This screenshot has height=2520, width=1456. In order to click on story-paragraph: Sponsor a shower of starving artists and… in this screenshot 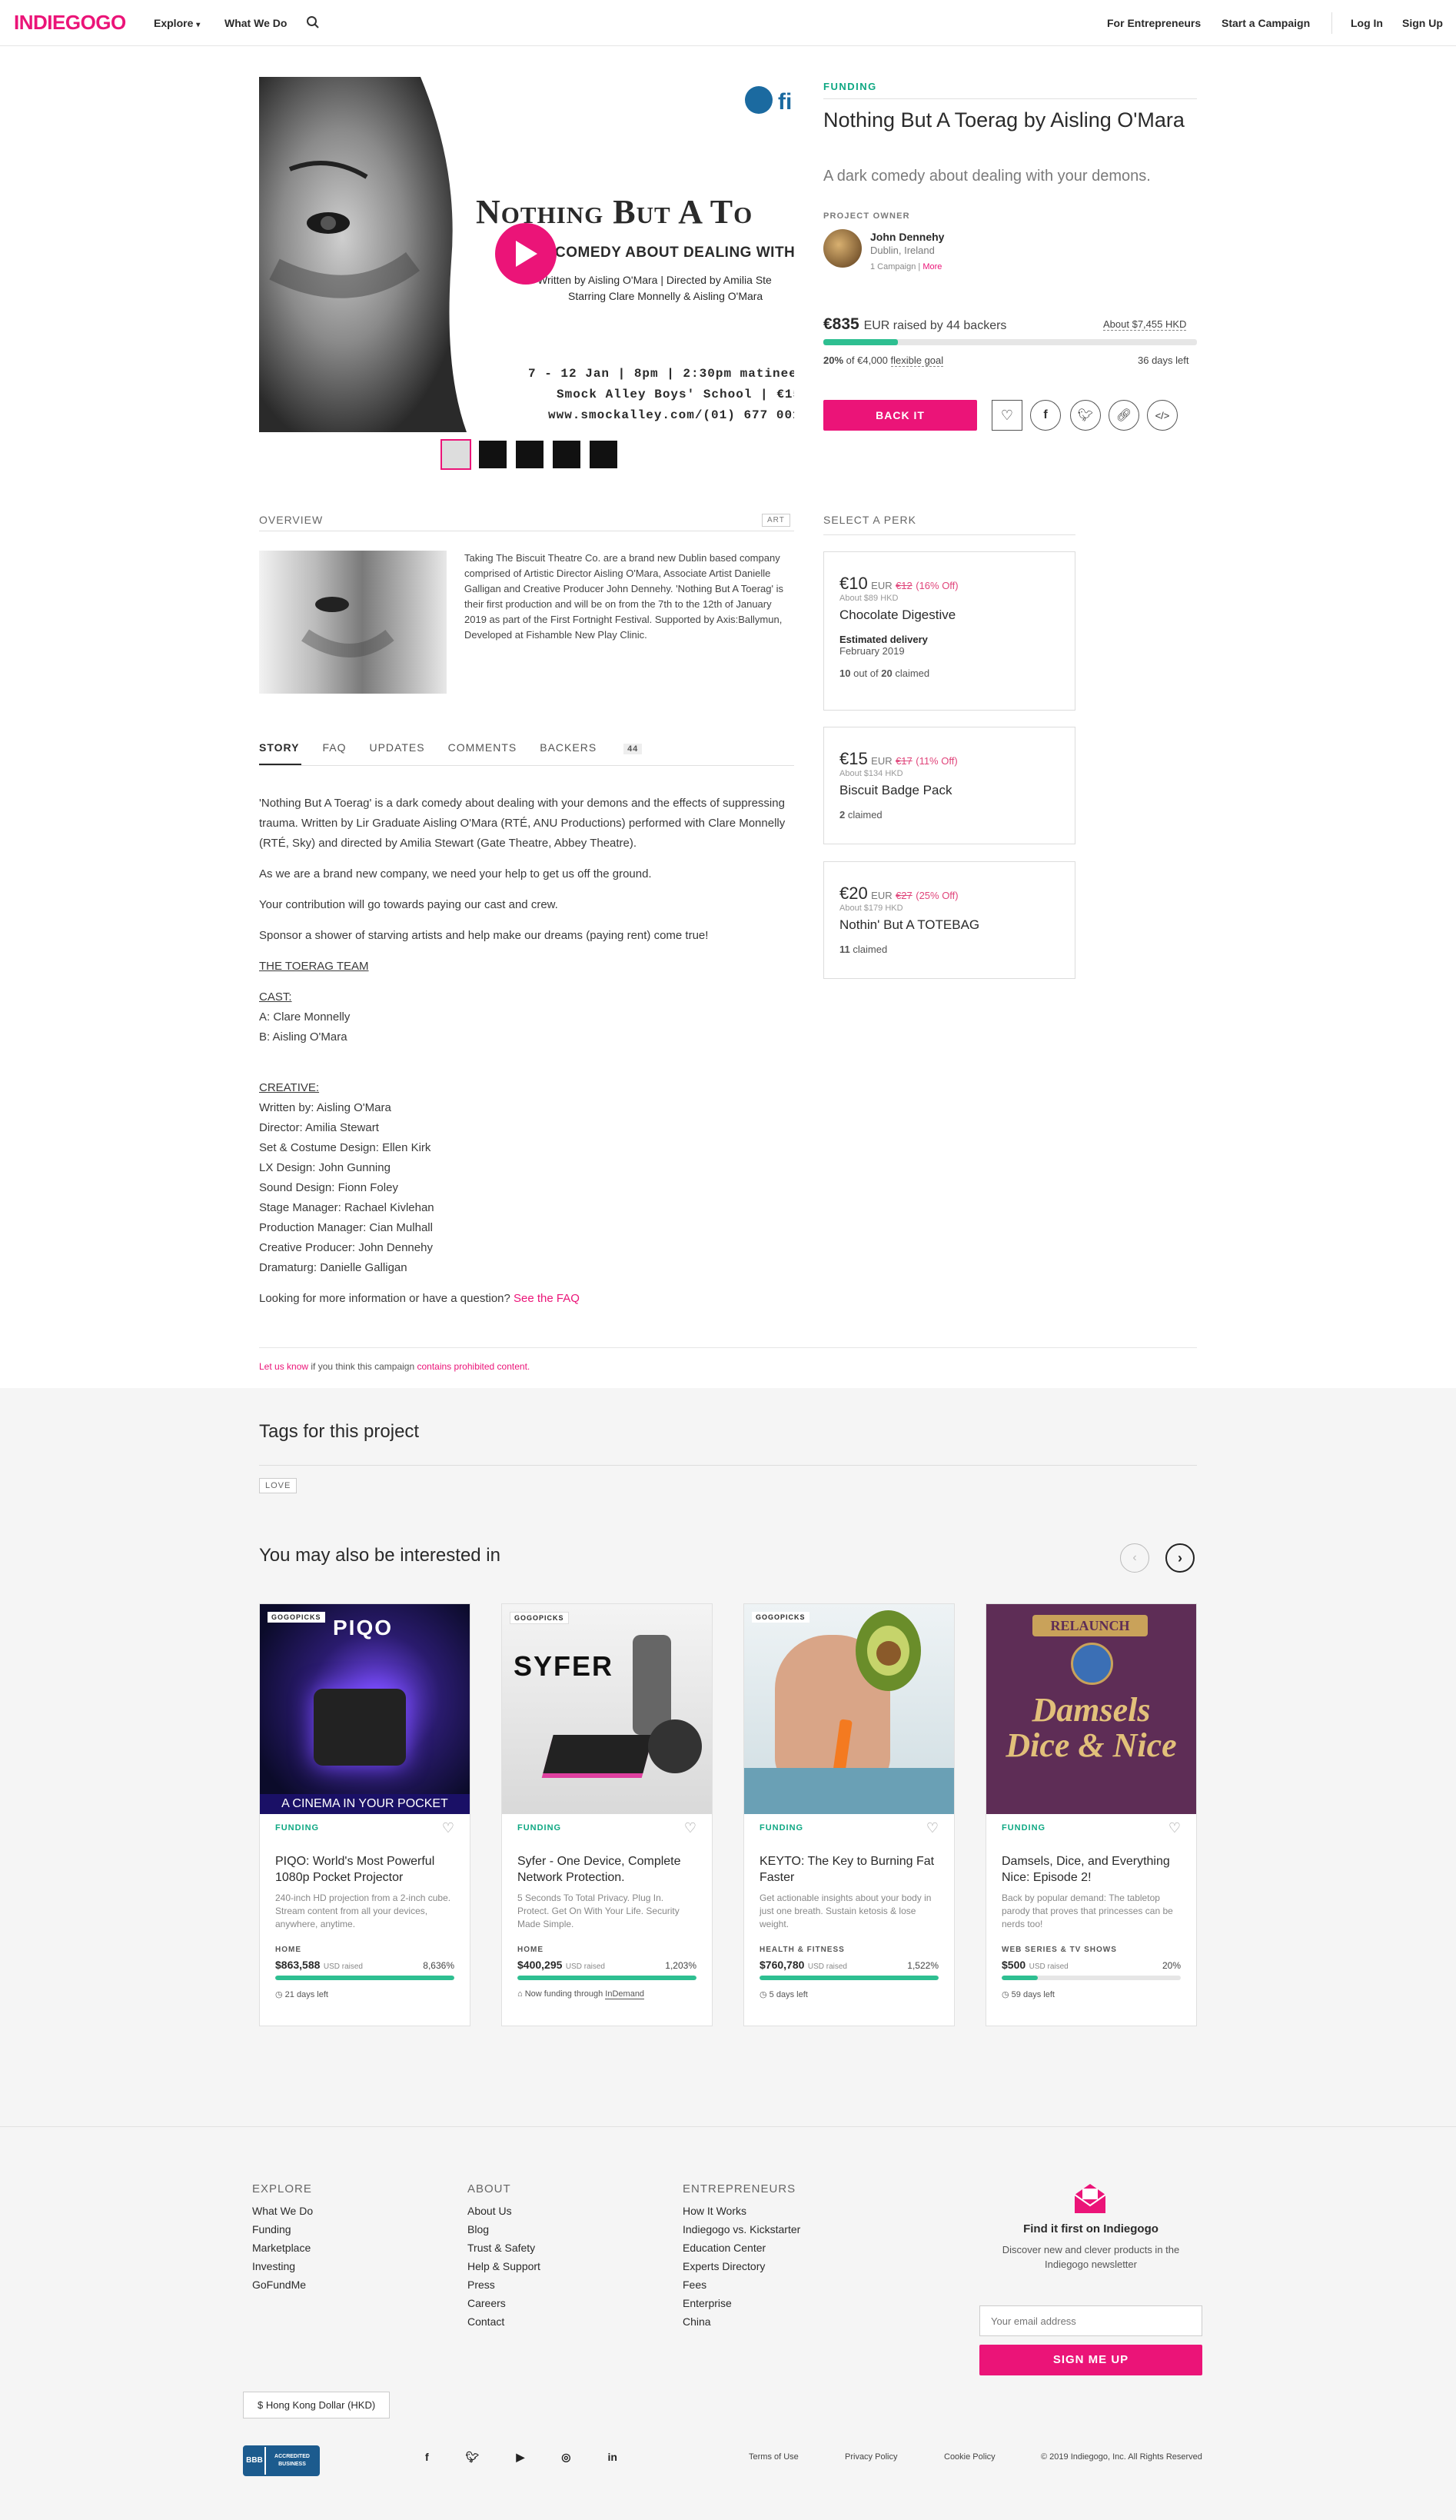, I will do `click(484, 936)`.